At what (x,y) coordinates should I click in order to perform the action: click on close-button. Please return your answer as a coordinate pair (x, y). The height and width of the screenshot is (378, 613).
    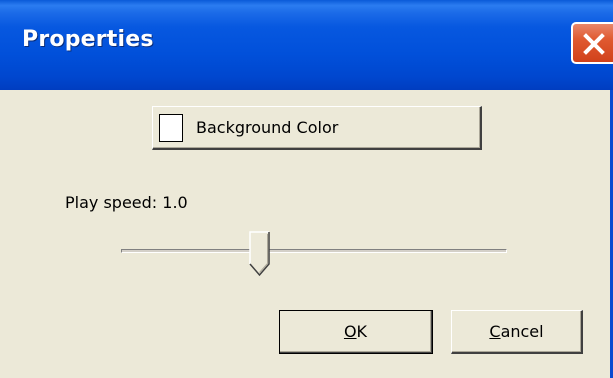
    Looking at the image, I should click on (592, 43).